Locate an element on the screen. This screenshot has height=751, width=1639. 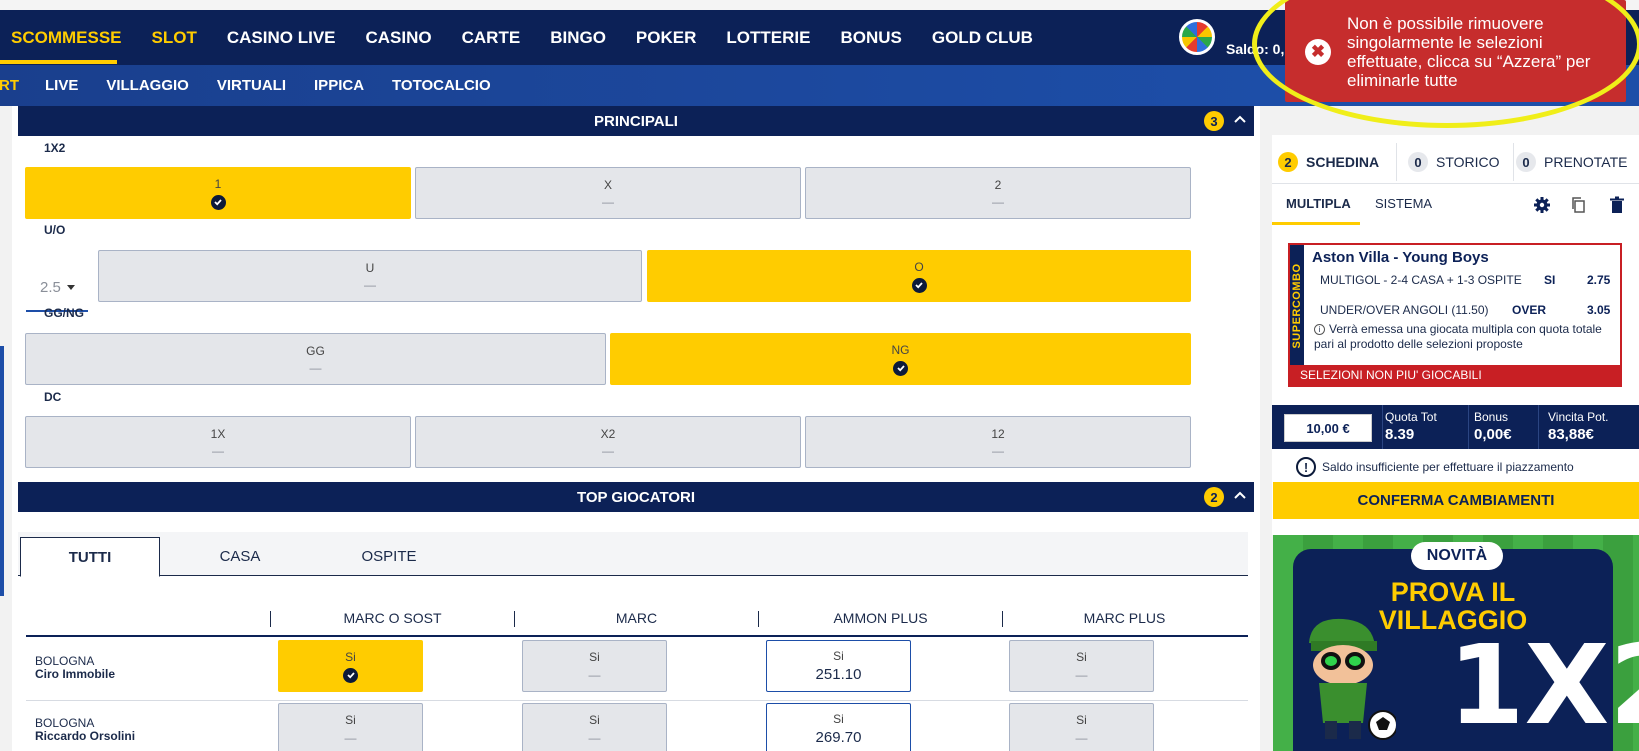
gear-icon is located at coordinates (1542, 205).